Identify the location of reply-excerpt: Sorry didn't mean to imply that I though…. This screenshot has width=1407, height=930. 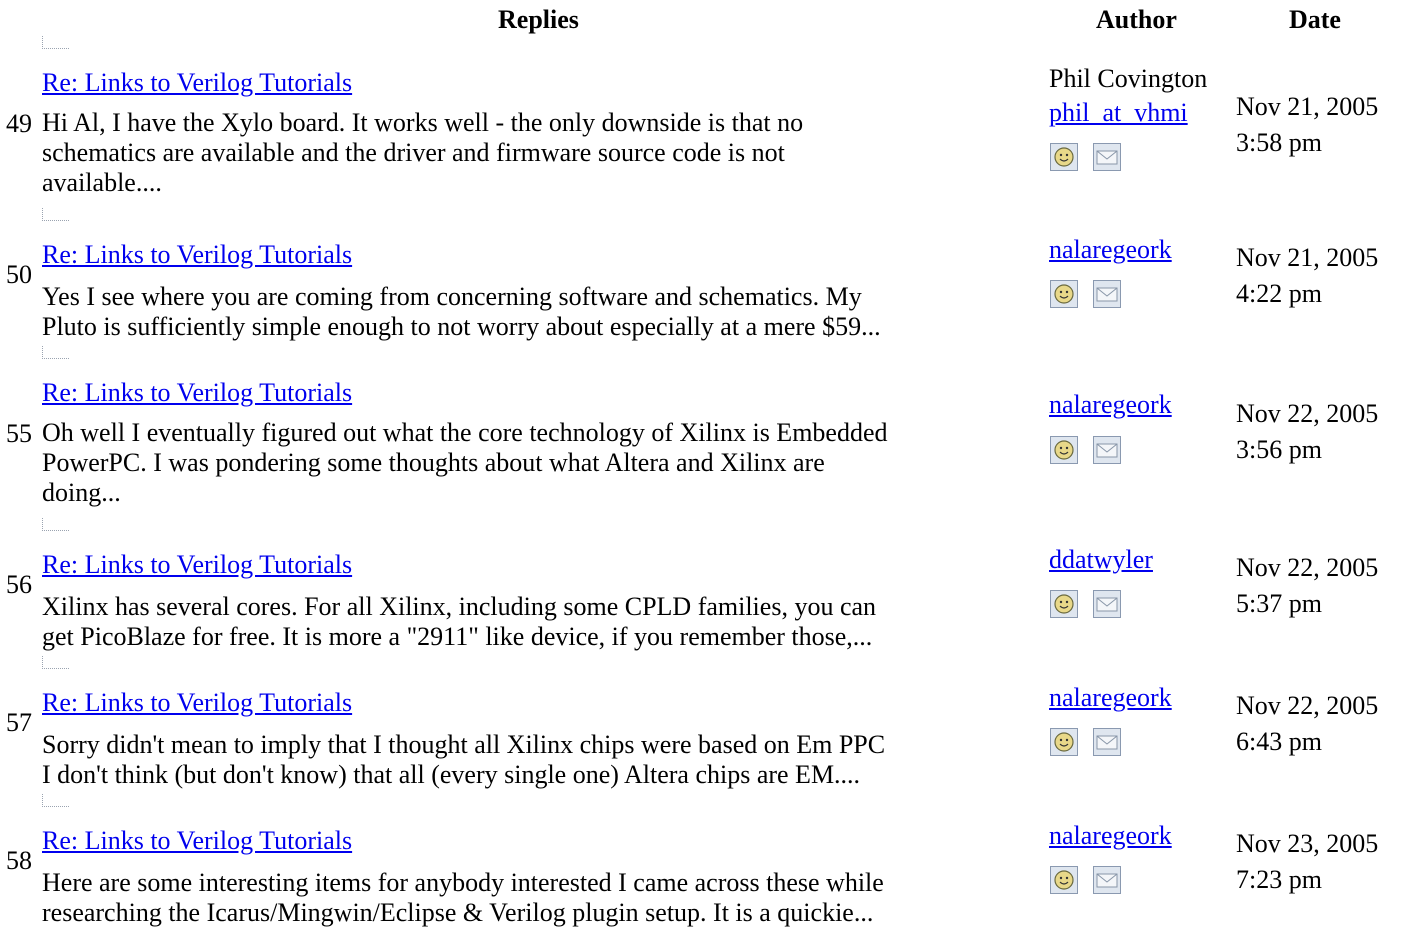
(464, 759).